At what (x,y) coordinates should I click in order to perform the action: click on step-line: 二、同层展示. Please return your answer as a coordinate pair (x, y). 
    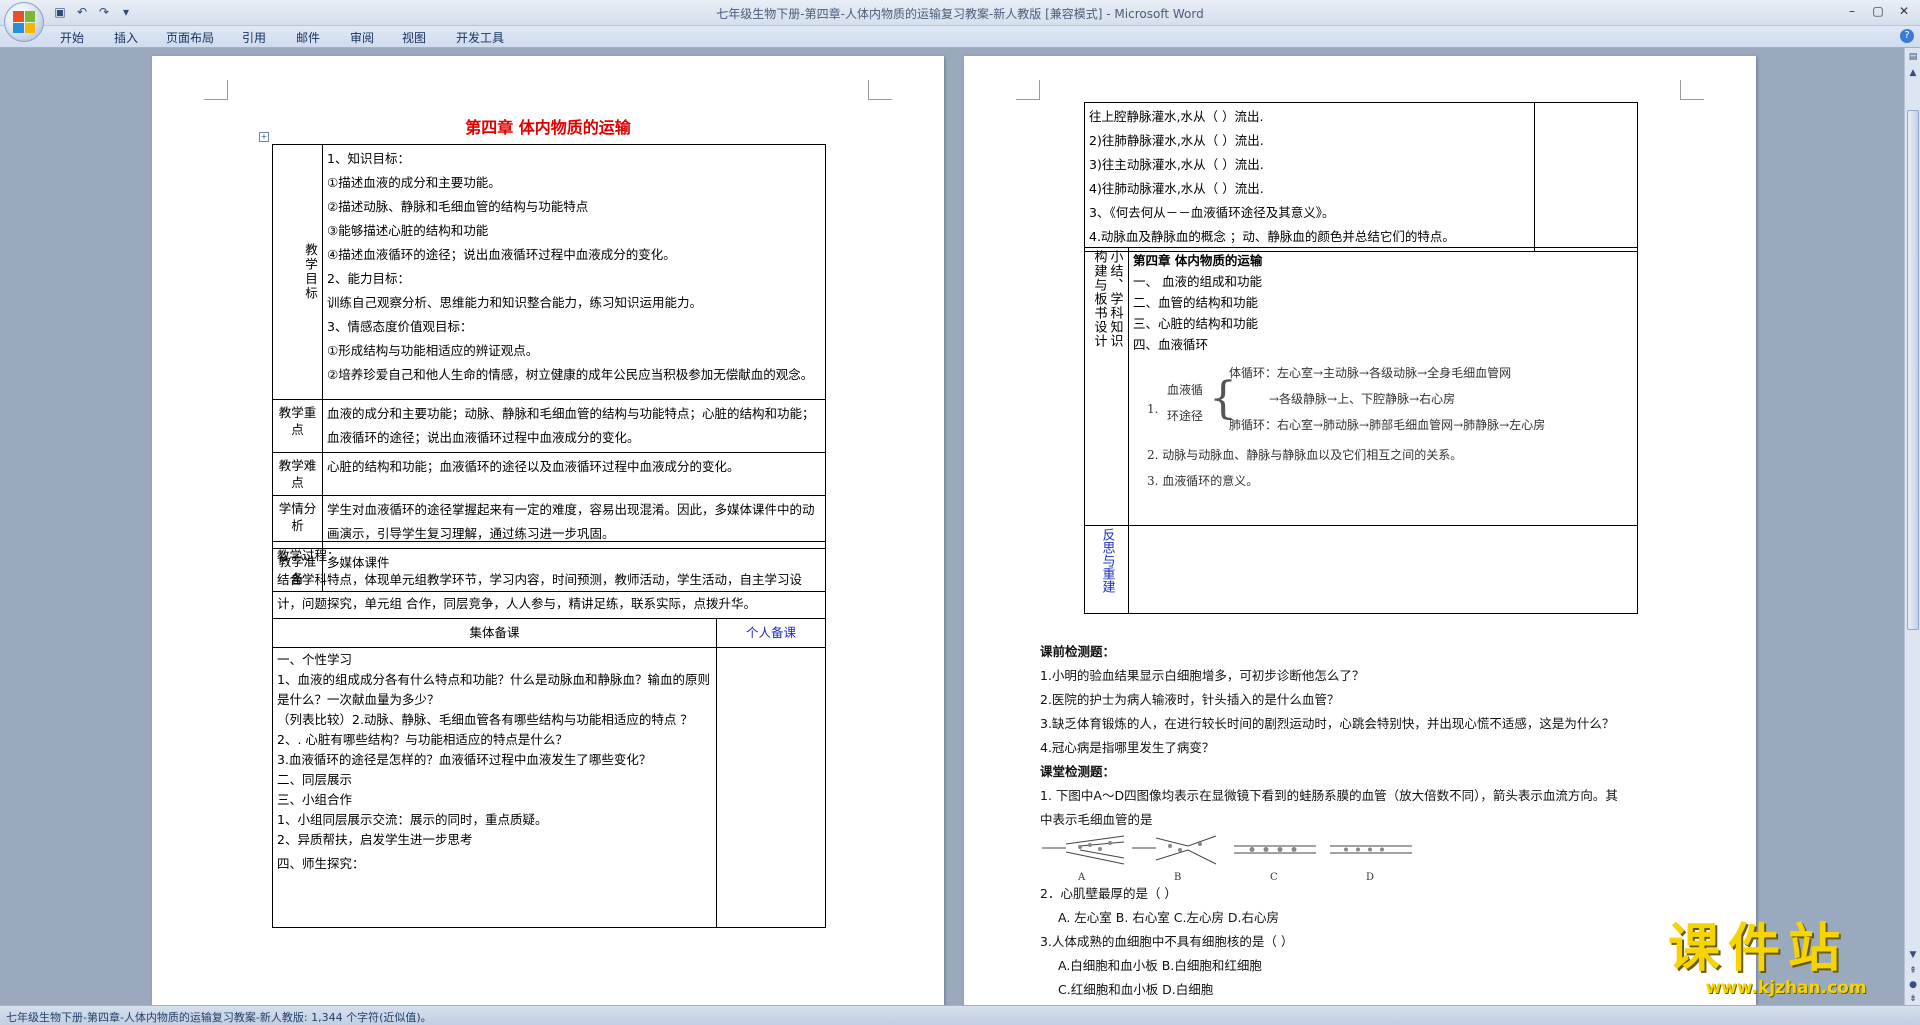
    Looking at the image, I should click on (315, 779).